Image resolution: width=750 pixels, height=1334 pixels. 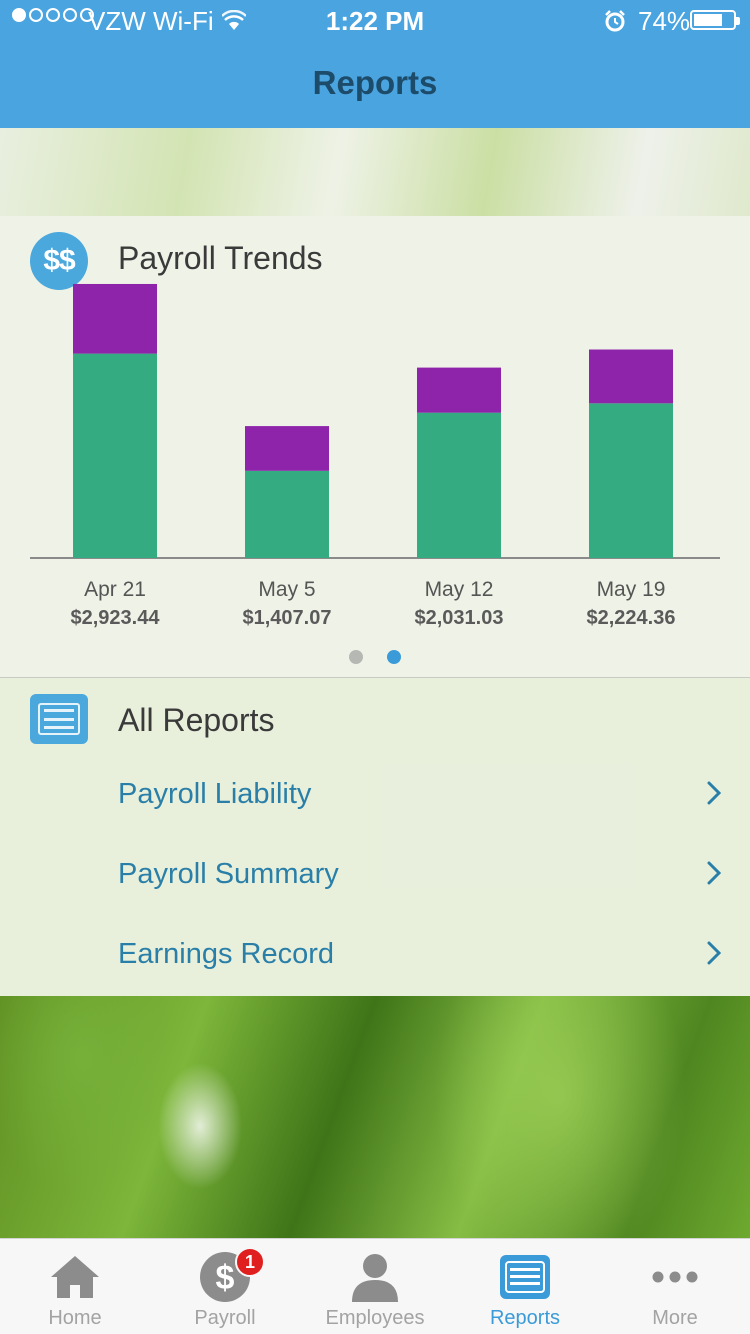 What do you see at coordinates (375, 1318) in the screenshot?
I see `tab-label: Employees` at bounding box center [375, 1318].